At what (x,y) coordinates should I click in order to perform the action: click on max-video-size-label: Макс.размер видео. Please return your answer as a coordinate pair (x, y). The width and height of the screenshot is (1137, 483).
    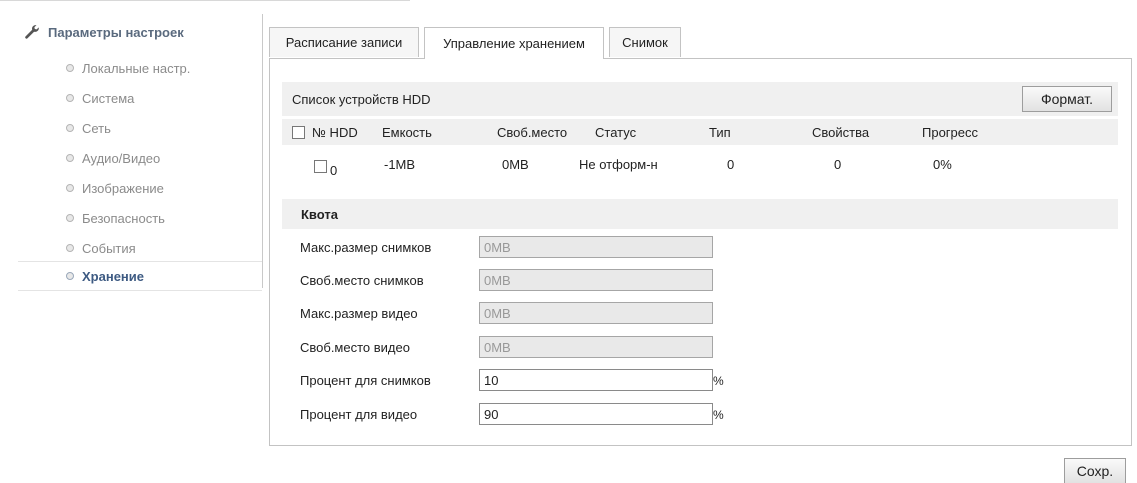
    Looking at the image, I should click on (359, 313).